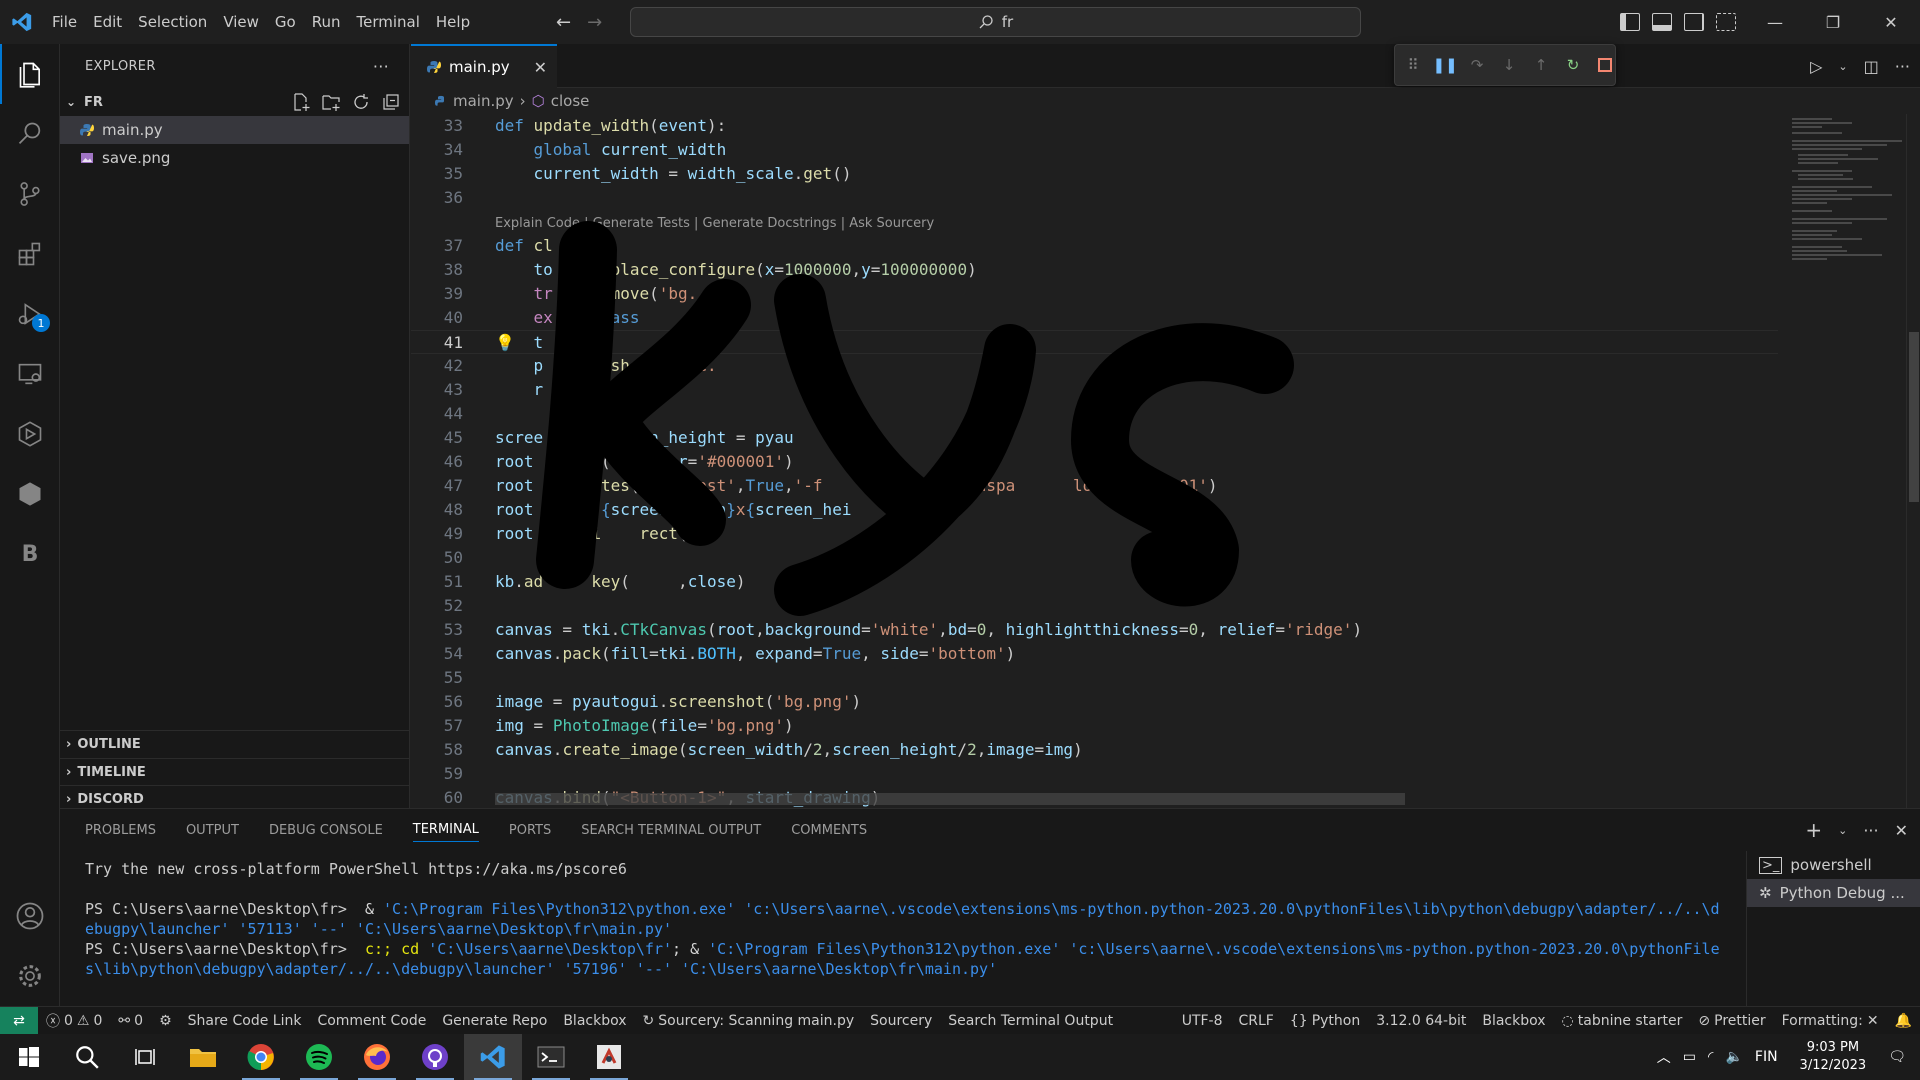 The width and height of the screenshot is (1920, 1080). What do you see at coordinates (30, 254) in the screenshot?
I see `extensions-icon` at bounding box center [30, 254].